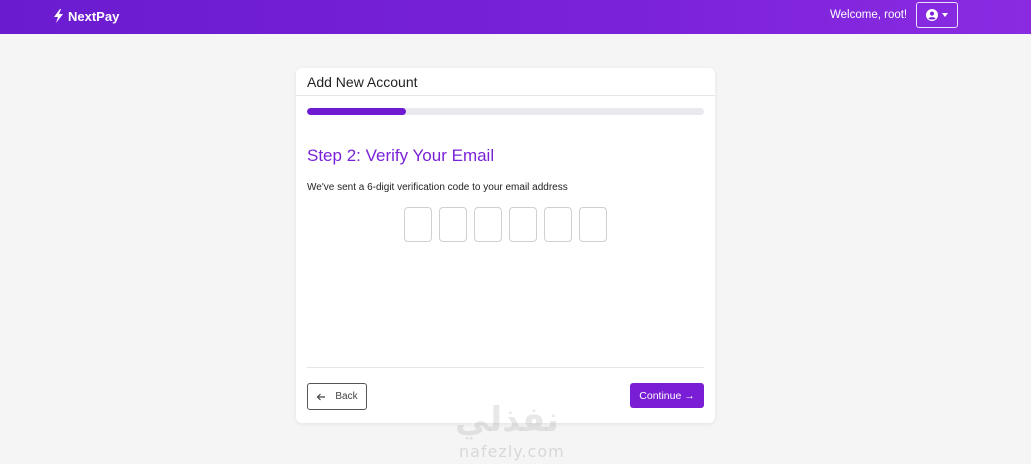  What do you see at coordinates (346, 396) in the screenshot?
I see `back-button-label: Back` at bounding box center [346, 396].